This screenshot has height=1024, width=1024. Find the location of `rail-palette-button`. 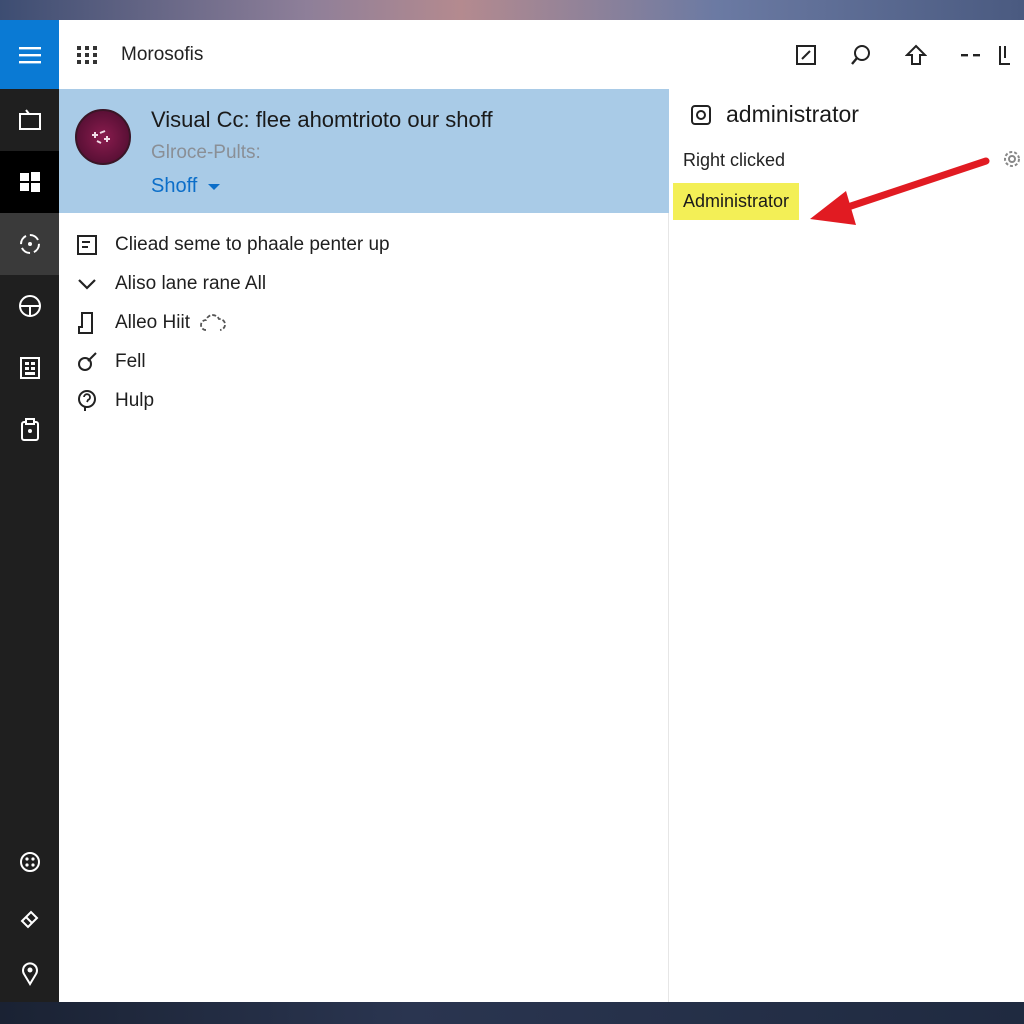

rail-palette-button is located at coordinates (29, 862).